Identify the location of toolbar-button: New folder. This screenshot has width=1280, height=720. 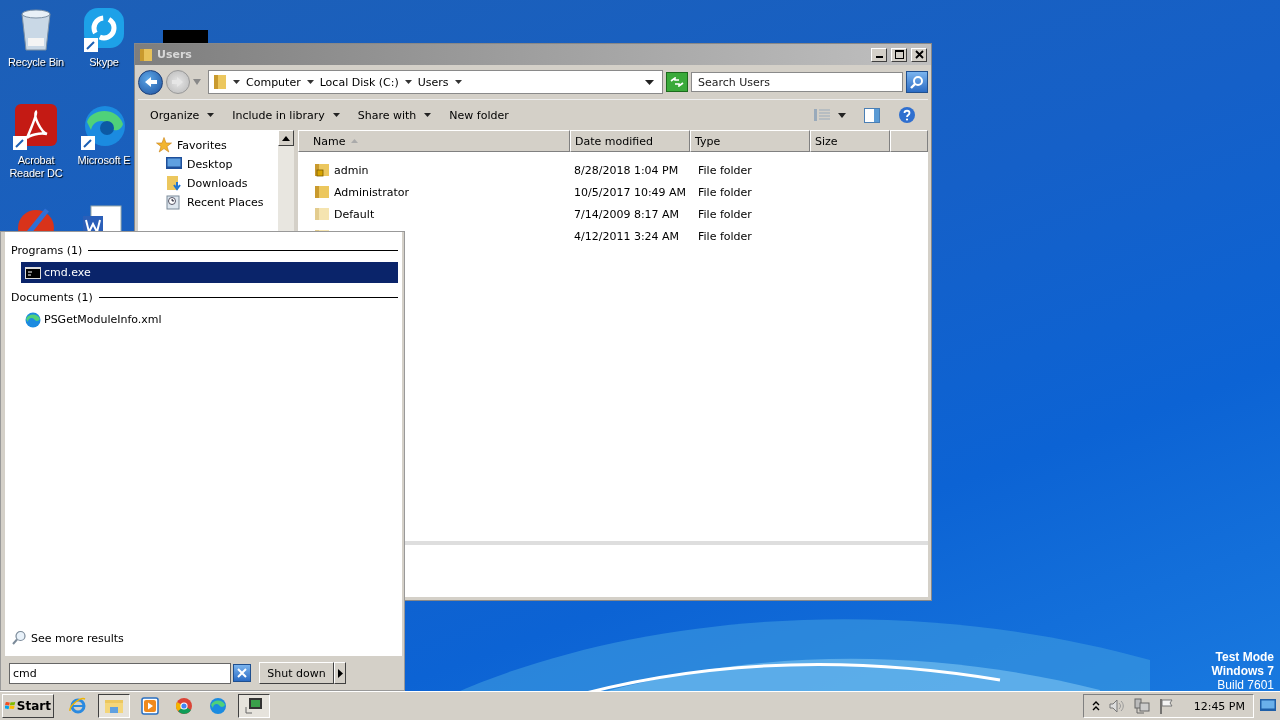
(479, 115).